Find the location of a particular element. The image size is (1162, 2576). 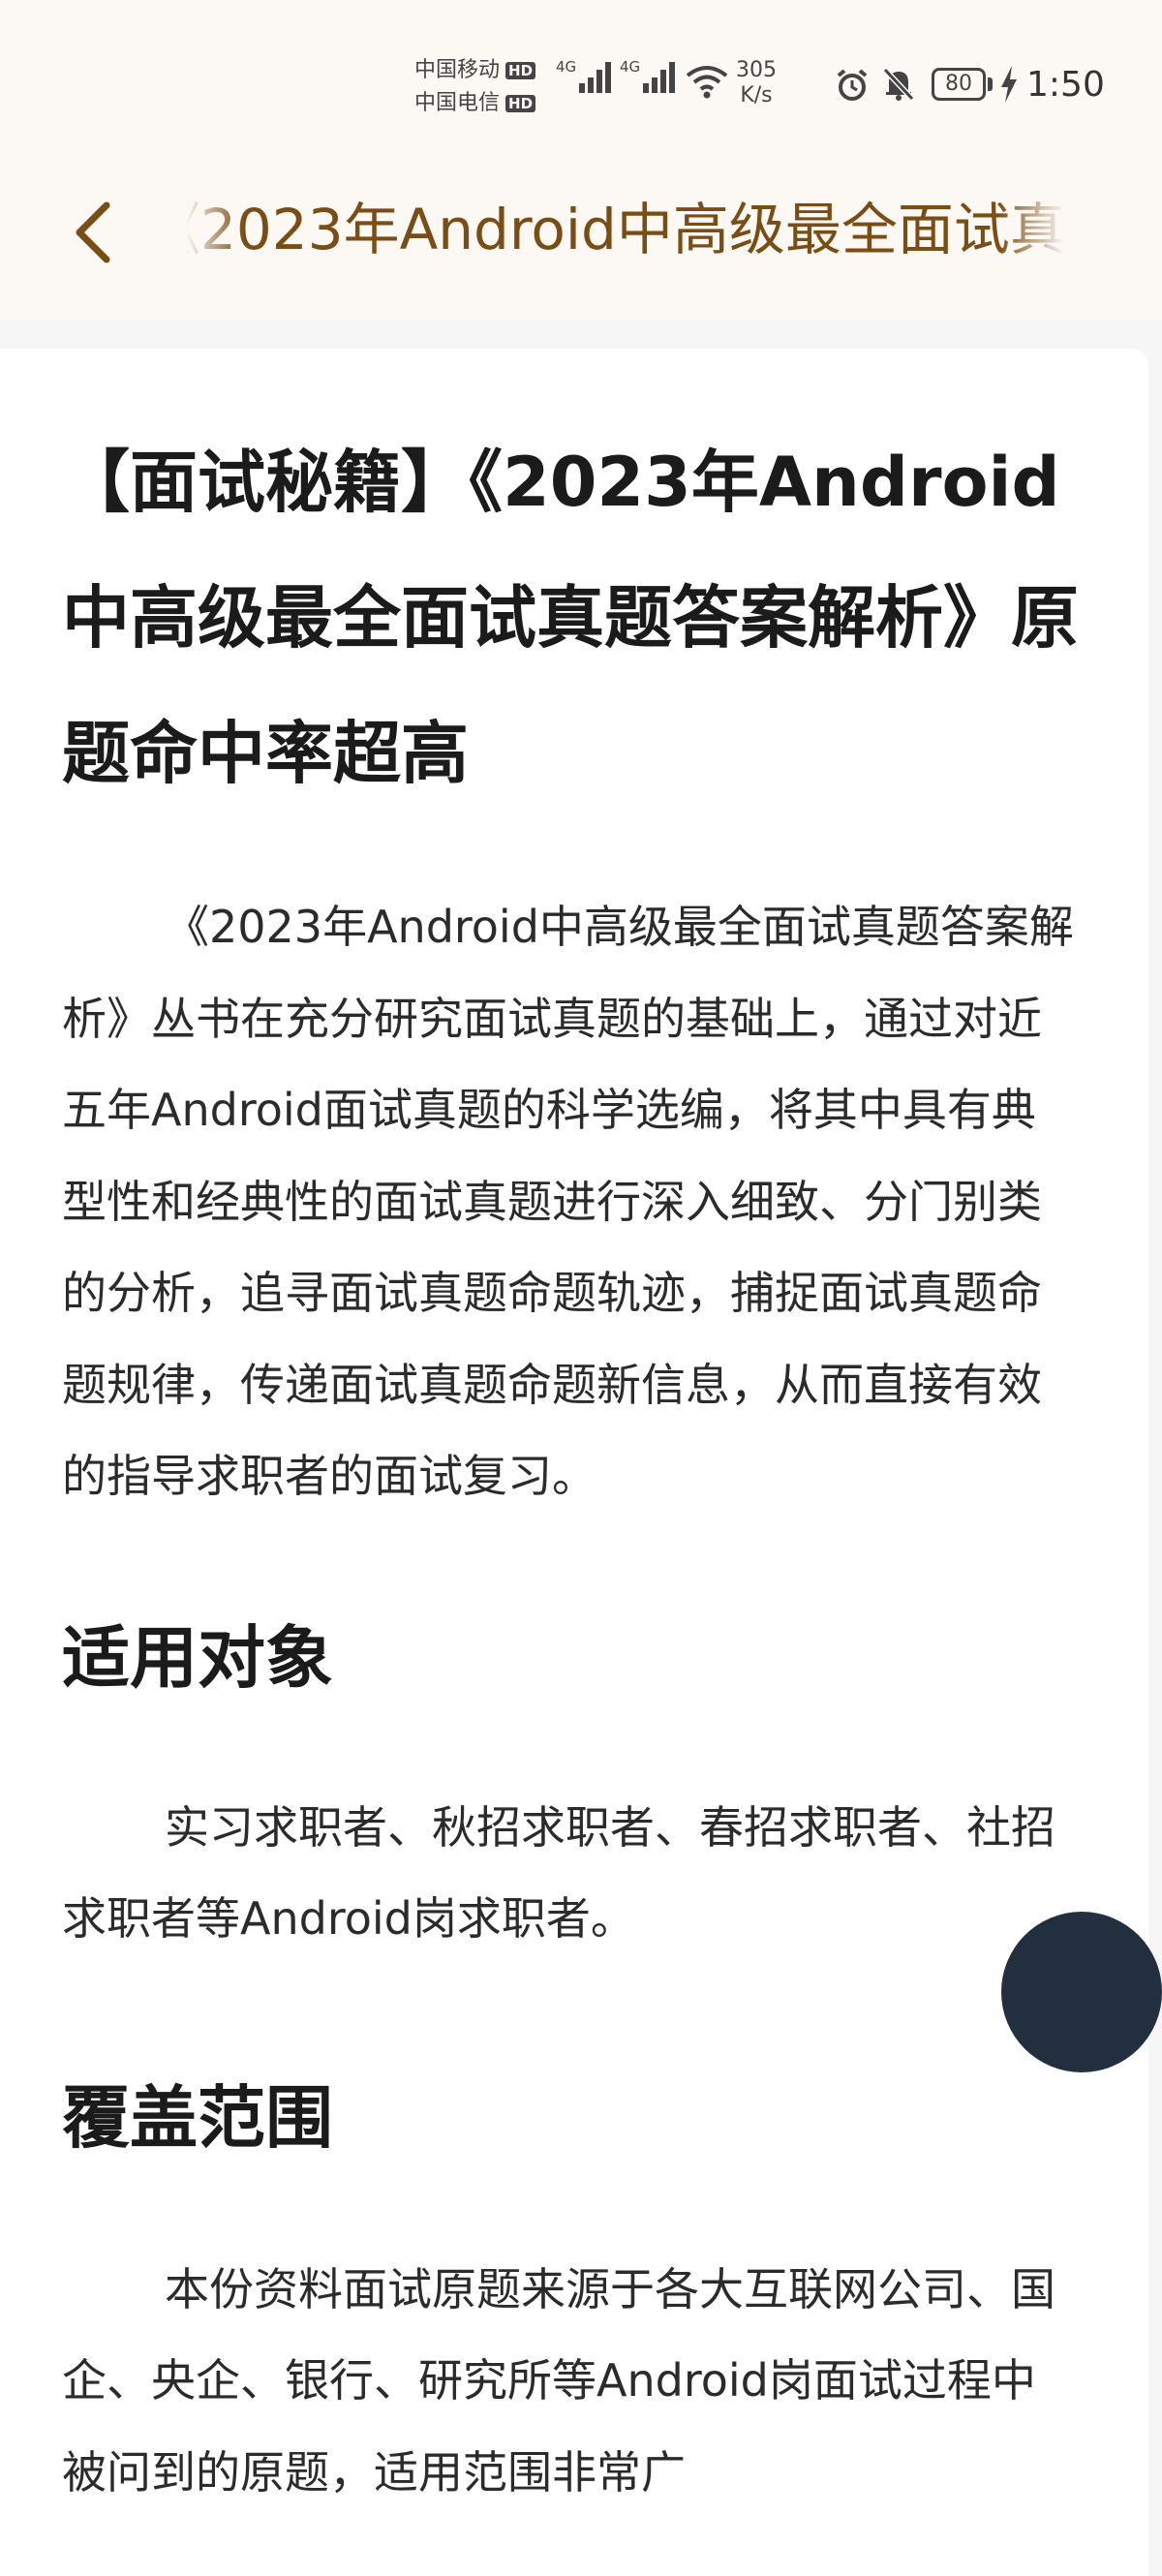

status-bar: 中国移动 HD 中国电信 HD 4G 4G 305 K/s 80 1:50 is located at coordinates (581, 82).